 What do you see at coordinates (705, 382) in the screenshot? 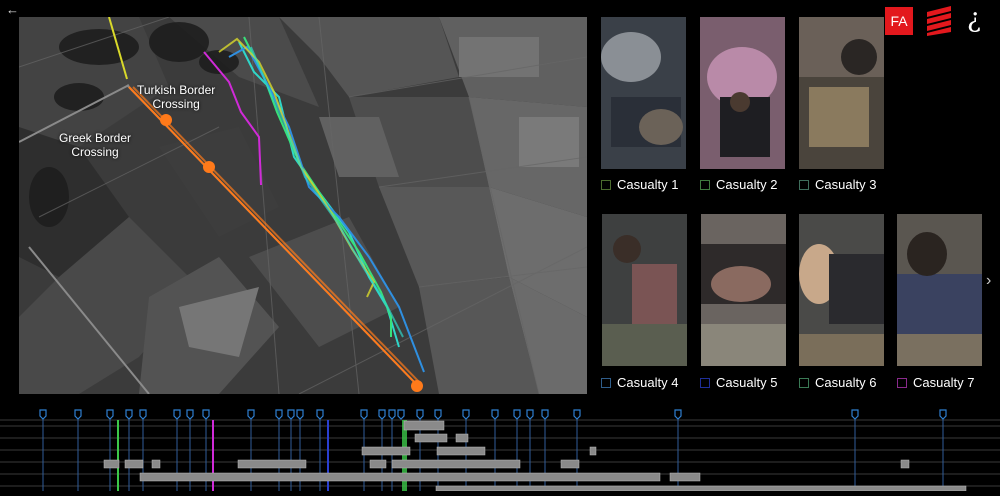
I see `casualty-5-checkbox` at bounding box center [705, 382].